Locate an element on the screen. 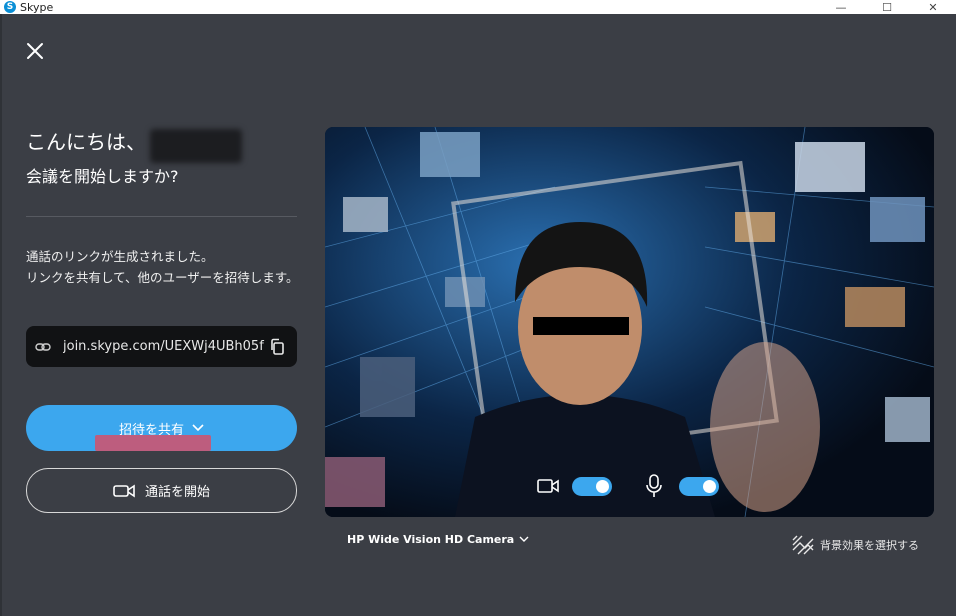 This screenshot has width=956, height=616. start-call-button: 通話を開始 is located at coordinates (161, 490).